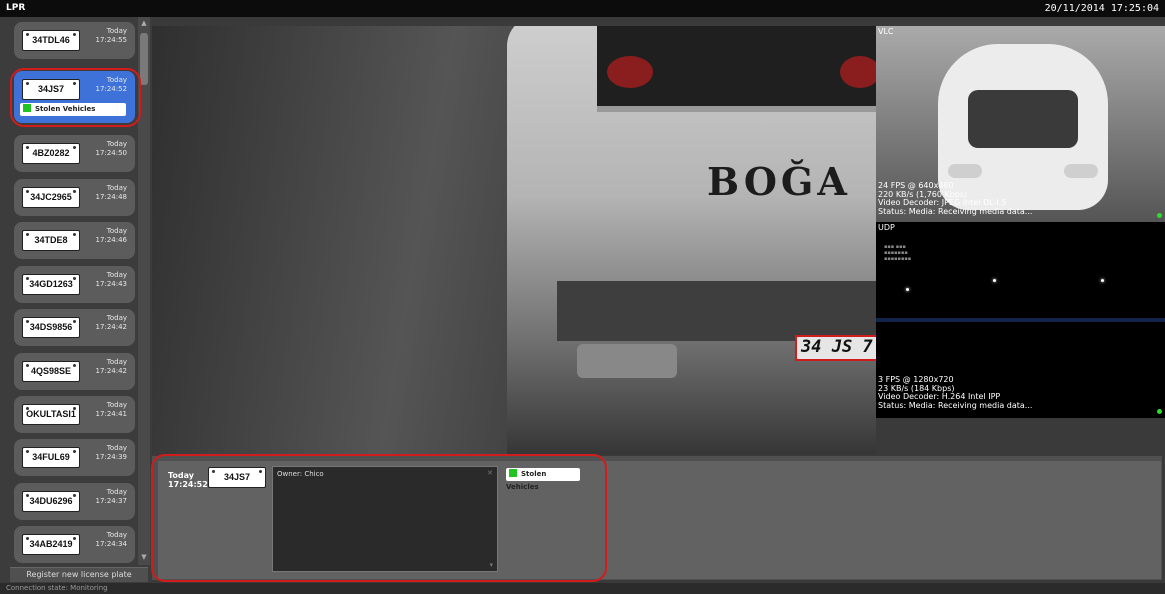 The width and height of the screenshot is (1165, 594). I want to click on plate-card: 34DU6296 Today 17:24:37, so click(74, 501).